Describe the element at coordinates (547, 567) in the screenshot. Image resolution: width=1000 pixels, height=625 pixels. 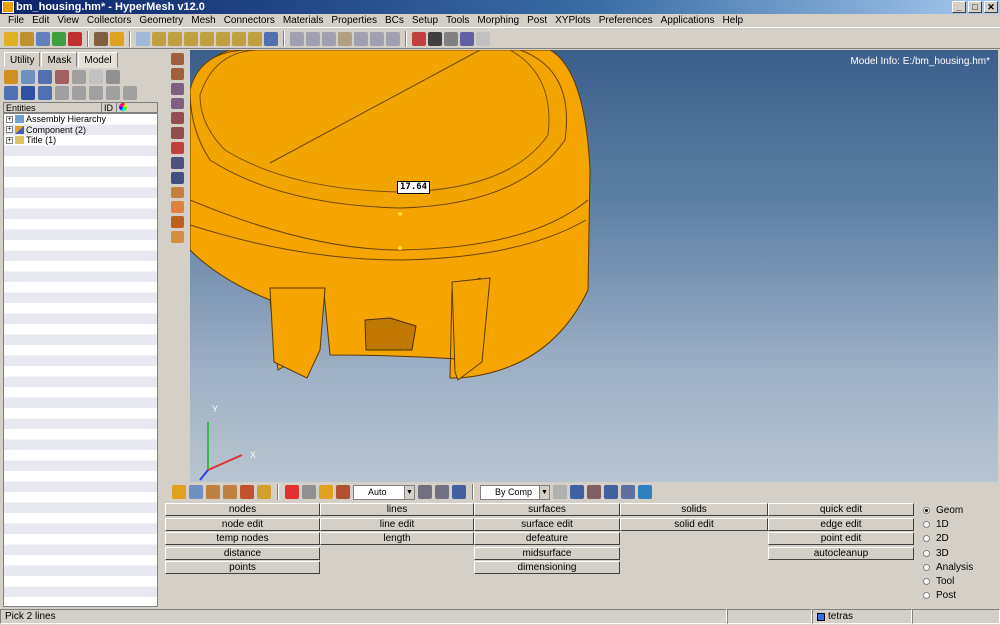
I see `dimensioning-button: dimensioning` at that location.